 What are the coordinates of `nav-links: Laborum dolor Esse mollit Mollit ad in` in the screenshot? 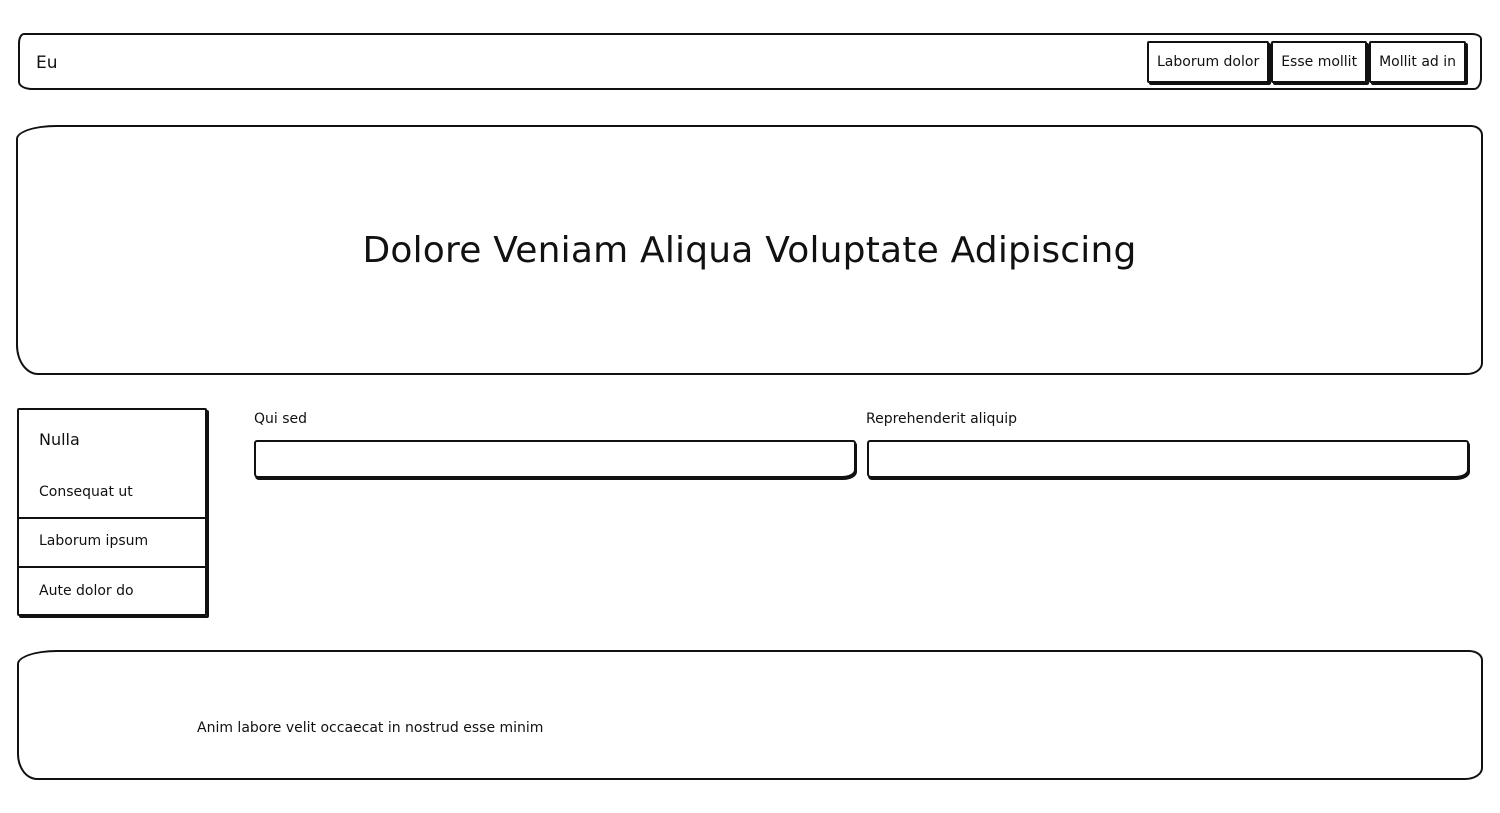 It's located at (1306, 62).